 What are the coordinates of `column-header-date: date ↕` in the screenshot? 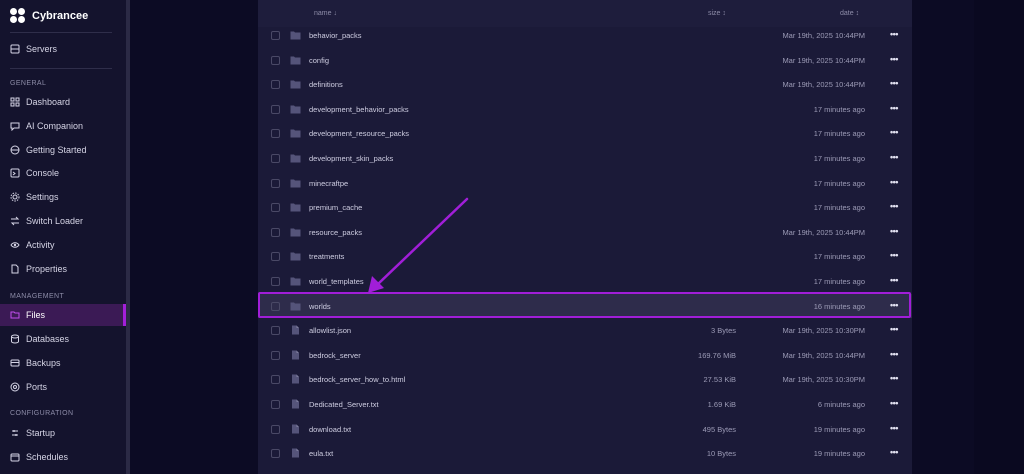 It's located at (849, 13).